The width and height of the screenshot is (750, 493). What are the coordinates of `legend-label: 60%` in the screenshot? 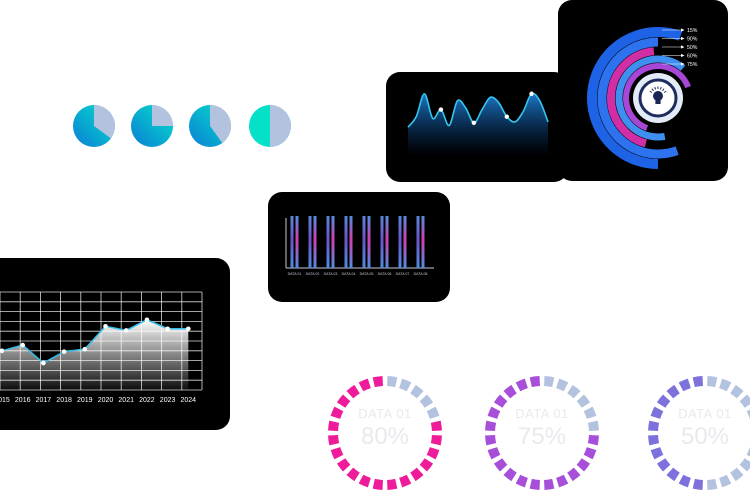 It's located at (692, 56).